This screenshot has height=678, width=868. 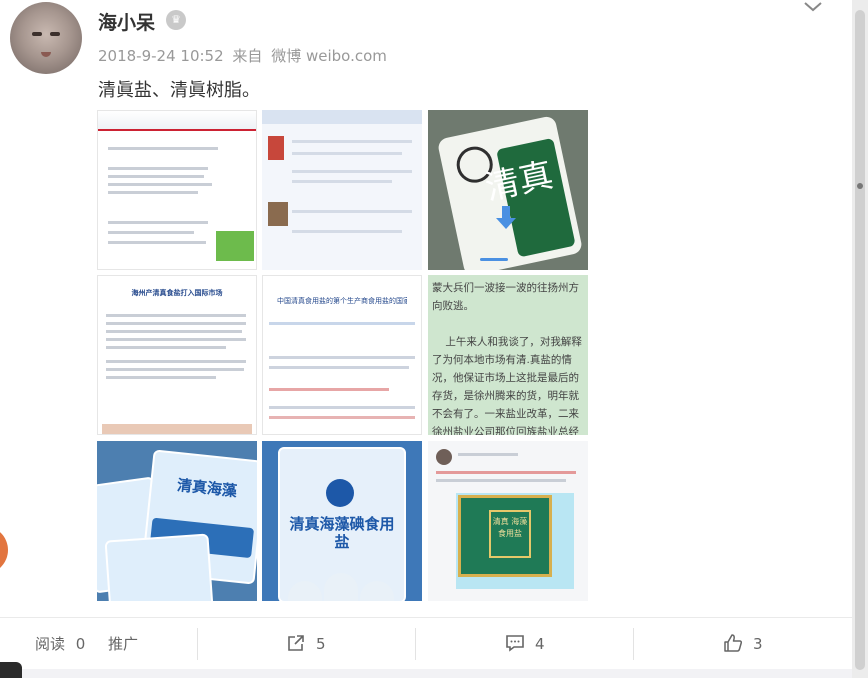 What do you see at coordinates (46, 38) in the screenshot?
I see `avatar` at bounding box center [46, 38].